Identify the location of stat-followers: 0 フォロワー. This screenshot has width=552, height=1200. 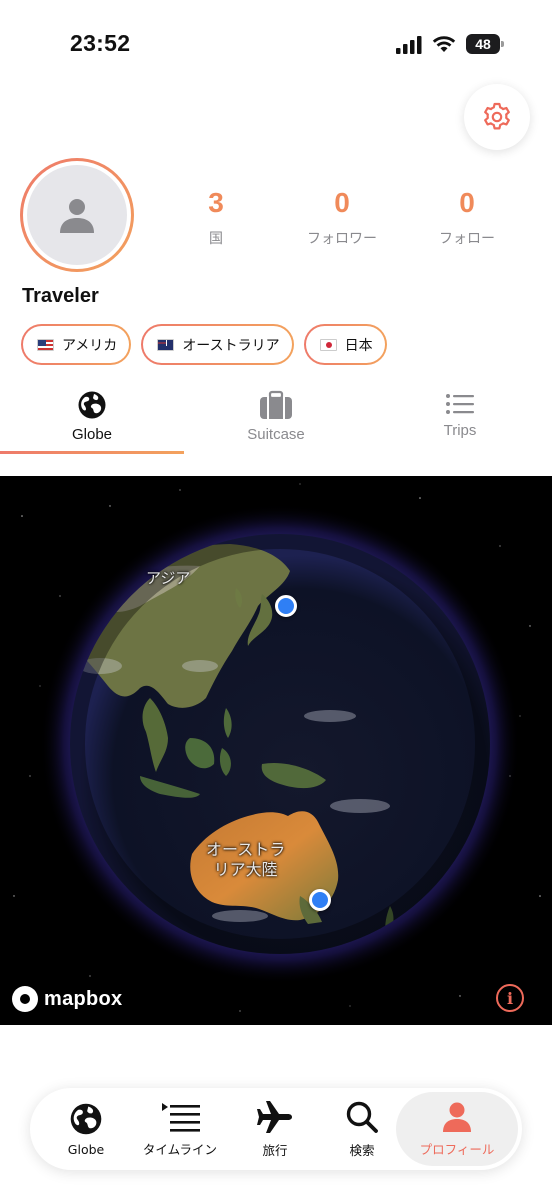
(342, 217).